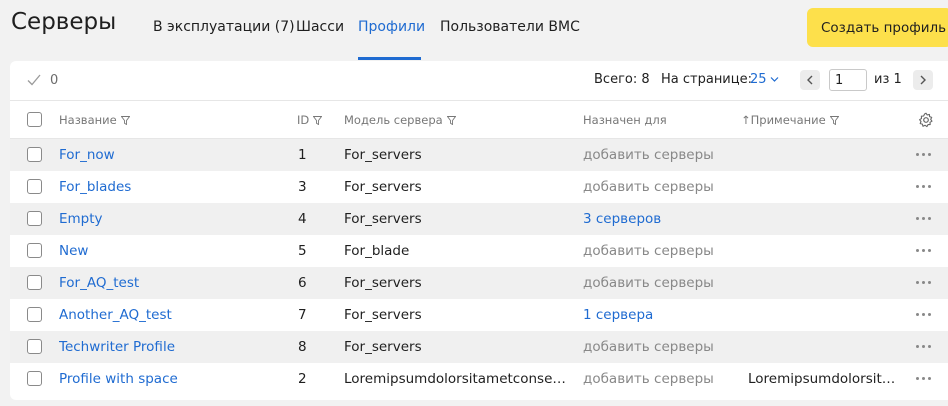 Image resolution: width=948 pixels, height=406 pixels. I want to click on profile-name-link: Profile with space, so click(118, 379).